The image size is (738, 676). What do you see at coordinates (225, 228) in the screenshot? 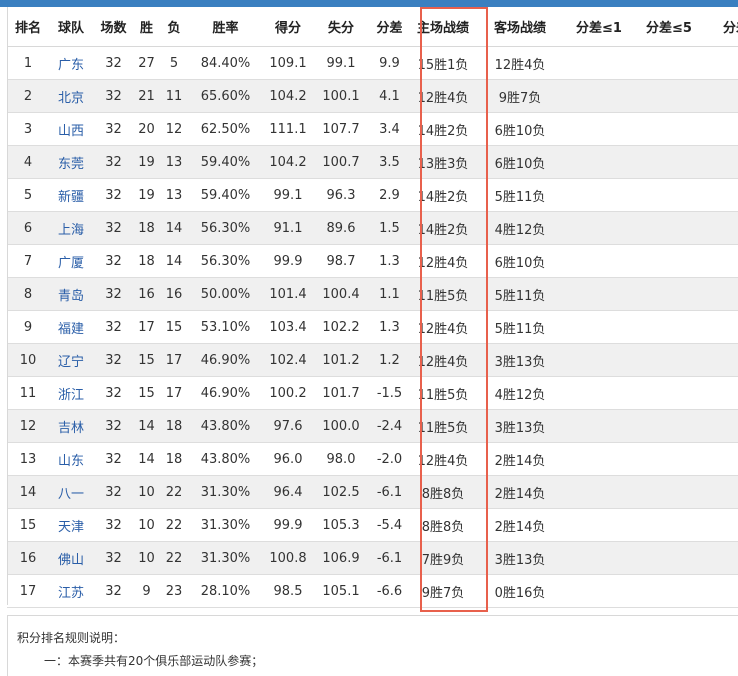
I see `cell-win-pct: 56.30%` at bounding box center [225, 228].